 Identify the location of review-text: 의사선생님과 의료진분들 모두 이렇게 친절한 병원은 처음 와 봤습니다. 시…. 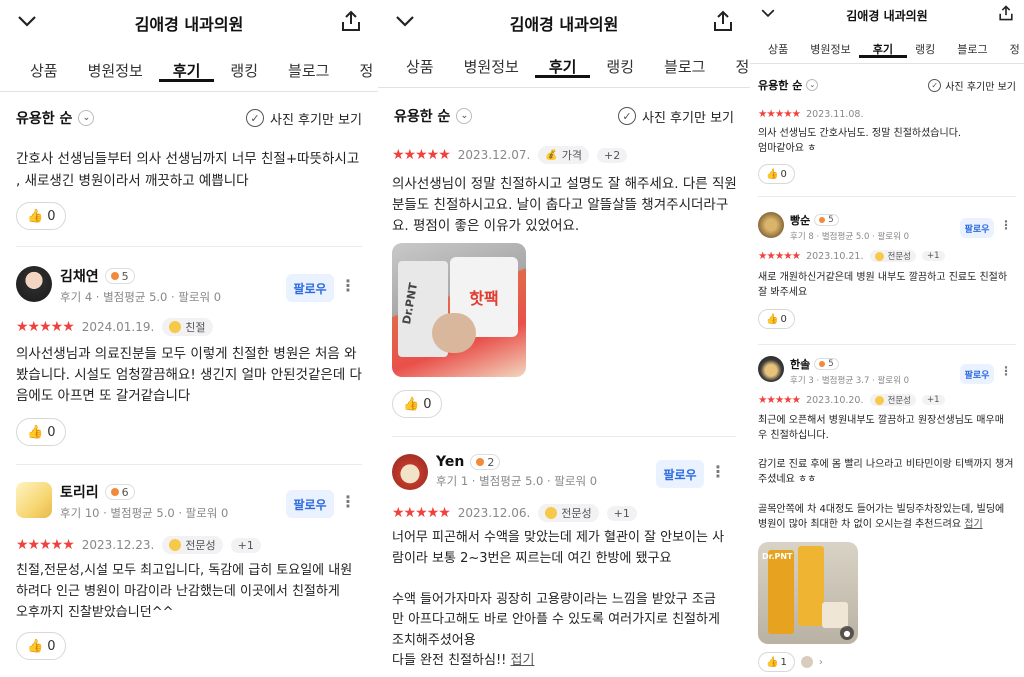
(189, 375).